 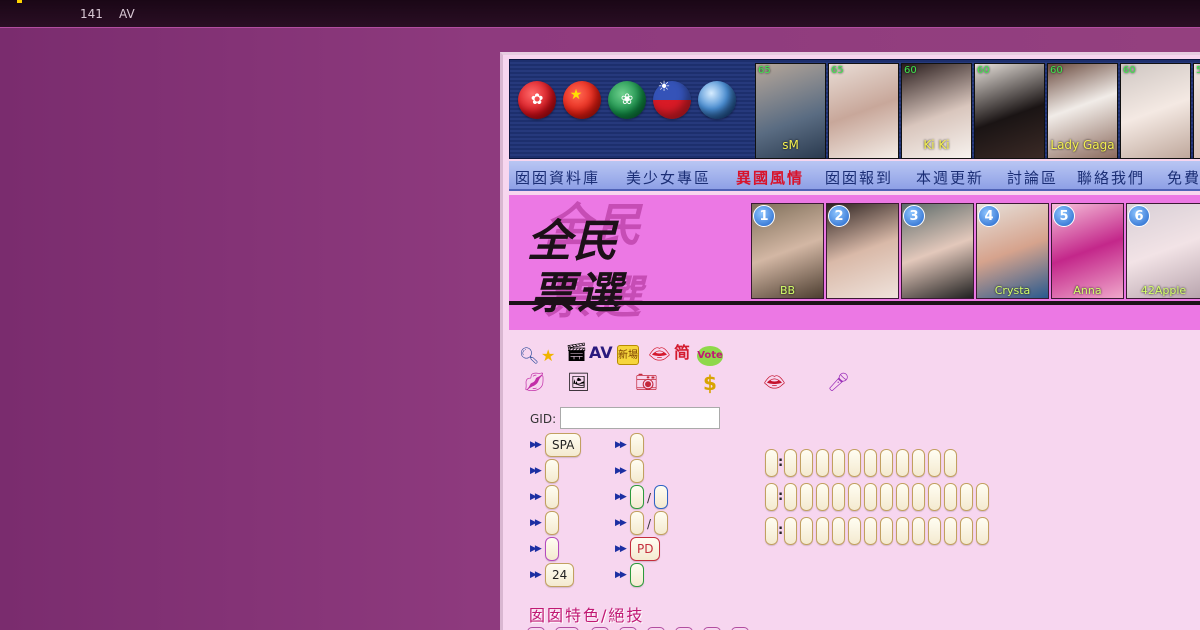 I want to click on dollar-icon: $, so click(x=710, y=383).